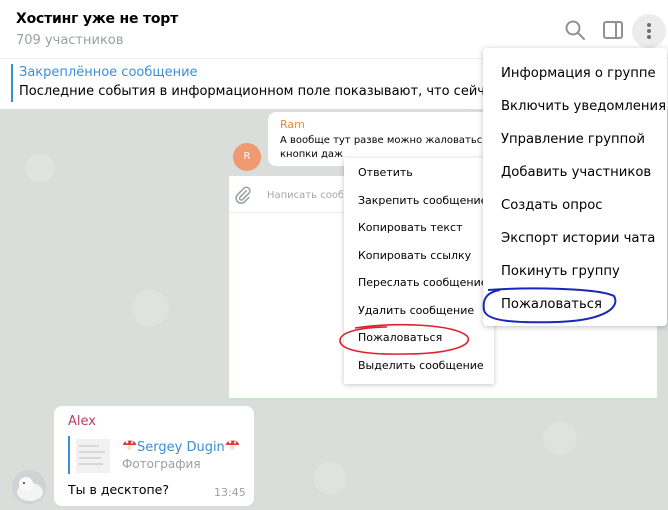 Image resolution: width=668 pixels, height=510 pixels. I want to click on forwarded-media-type: Фотография, so click(161, 464).